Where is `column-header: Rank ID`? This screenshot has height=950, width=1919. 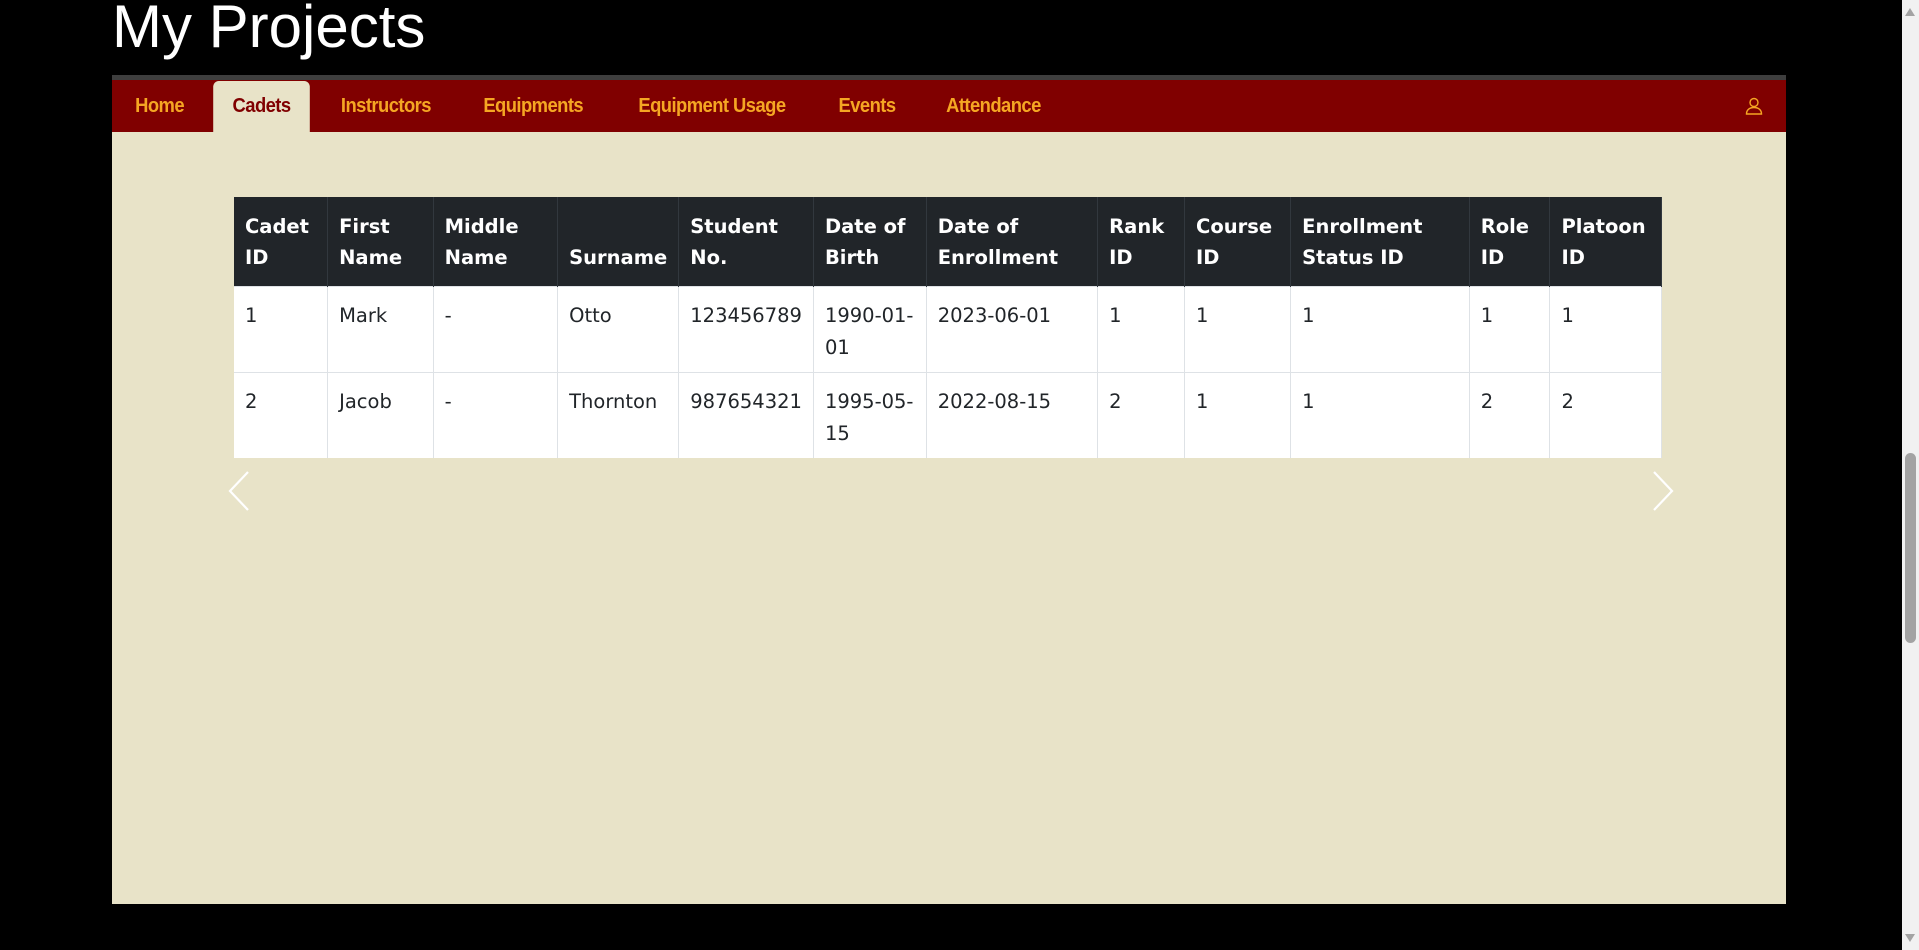 column-header: Rank ID is located at coordinates (1141, 242).